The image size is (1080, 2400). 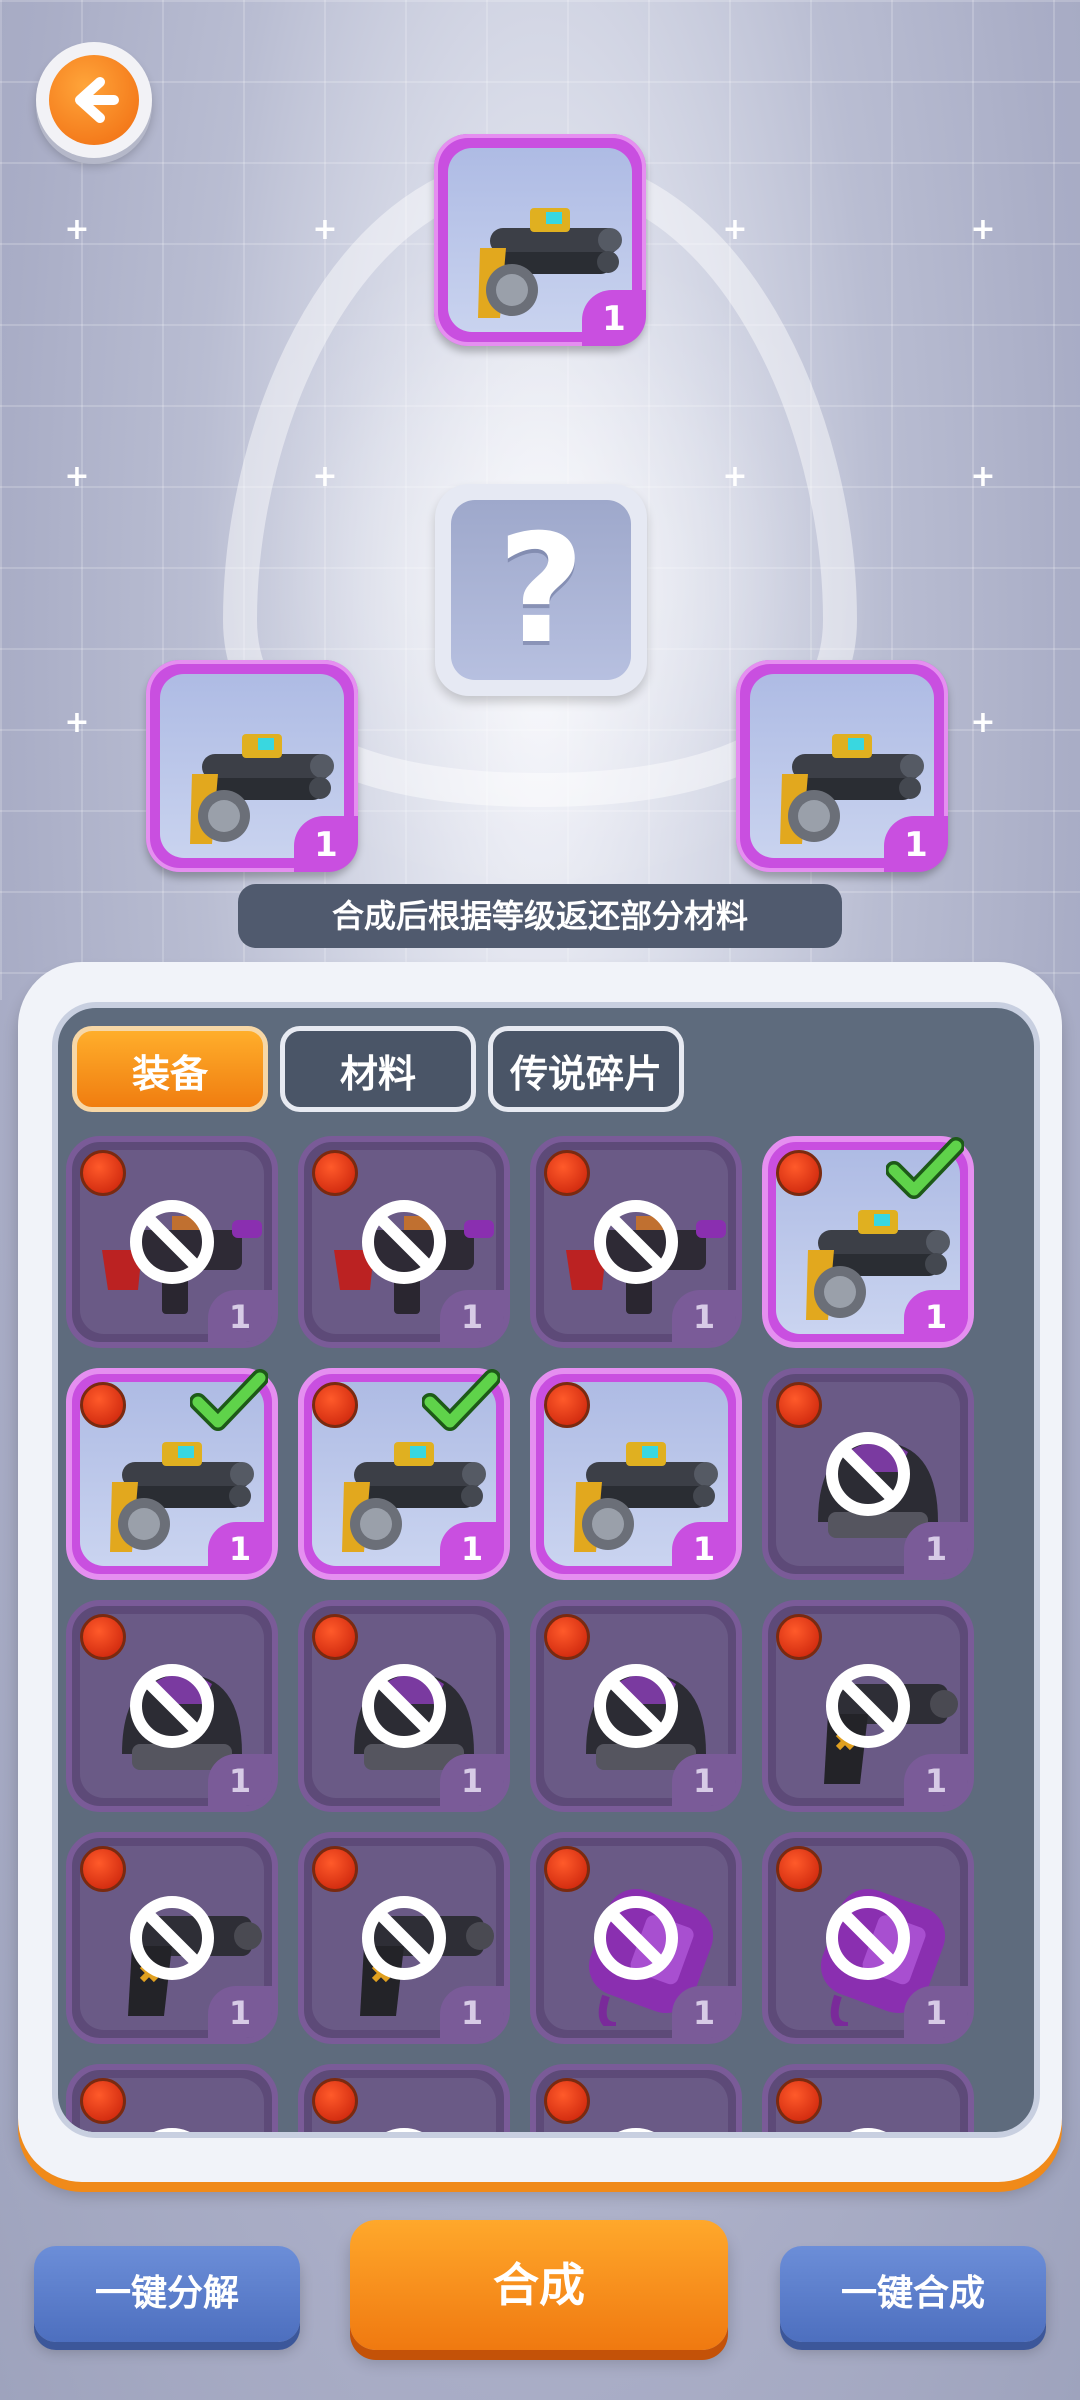 What do you see at coordinates (167, 2294) in the screenshot?
I see `disassemble-all-button: 一键分解` at bounding box center [167, 2294].